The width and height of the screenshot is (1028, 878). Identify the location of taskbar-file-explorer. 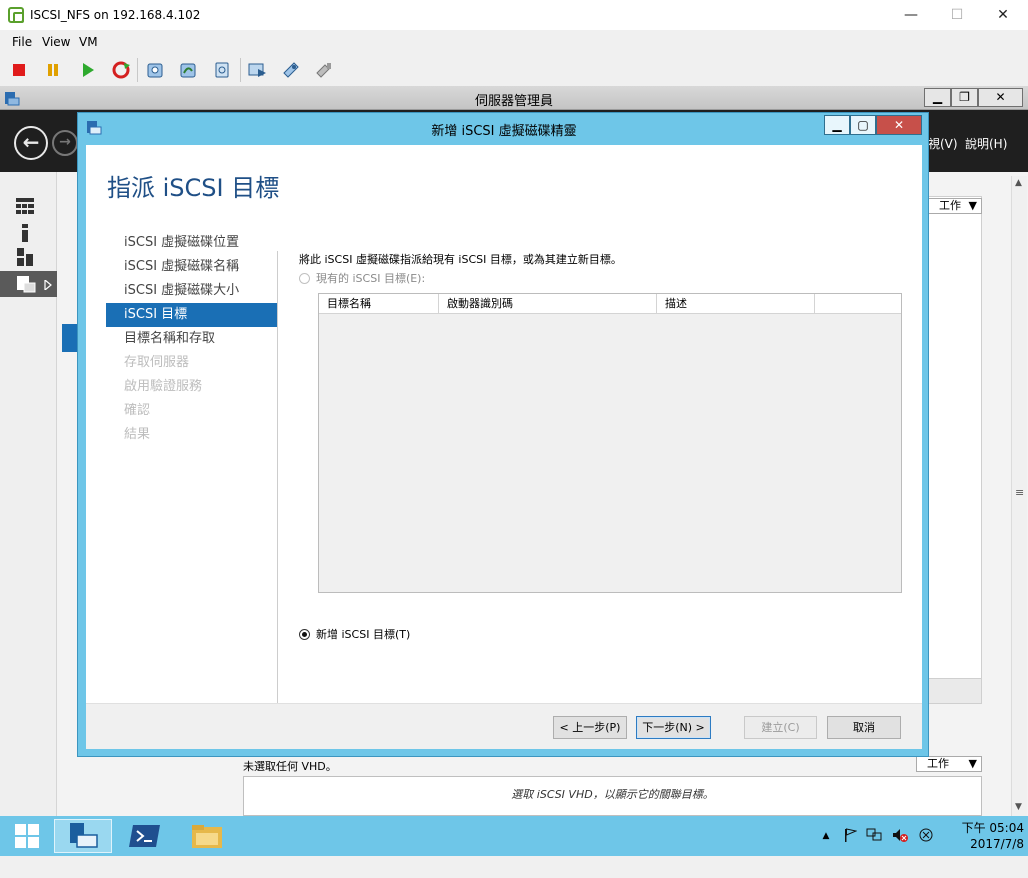
(207, 836).